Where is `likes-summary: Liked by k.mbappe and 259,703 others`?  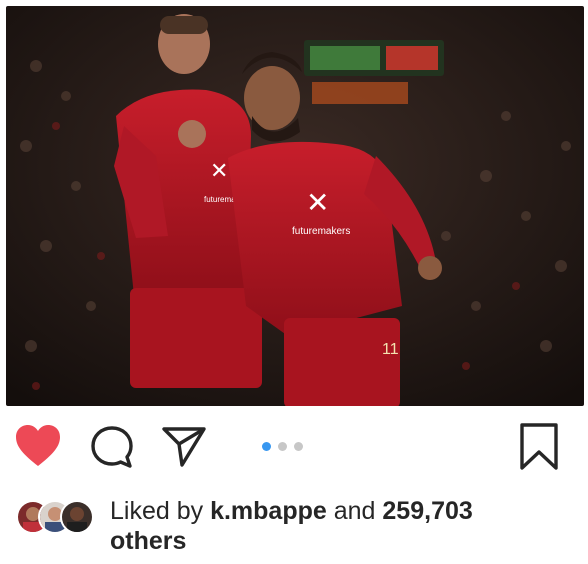
likes-summary: Liked by k.mbappe and 259,703 others is located at coordinates (294, 526).